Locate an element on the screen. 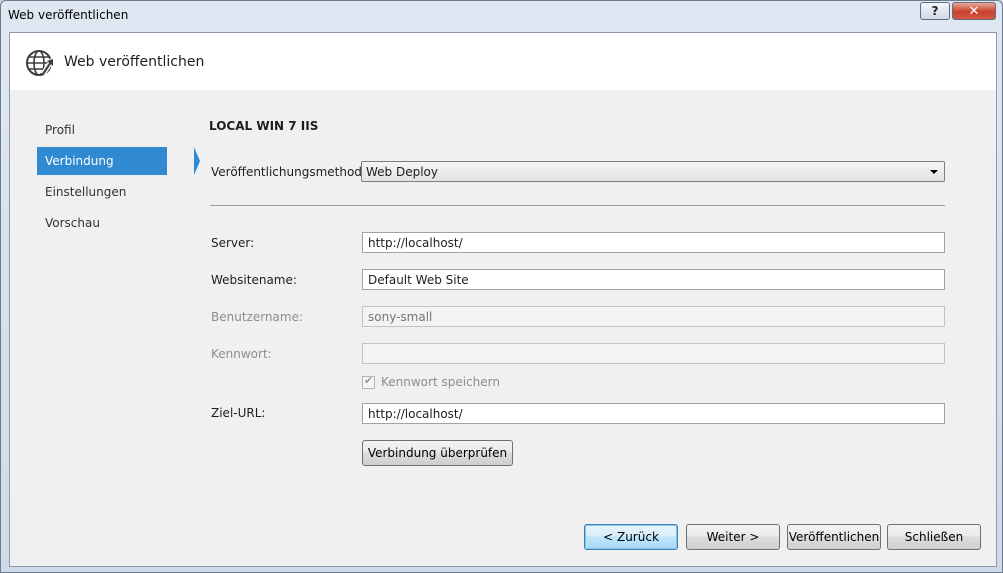 This screenshot has width=1003, height=573. publish-button-label: Veröffentlichen is located at coordinates (834, 537).